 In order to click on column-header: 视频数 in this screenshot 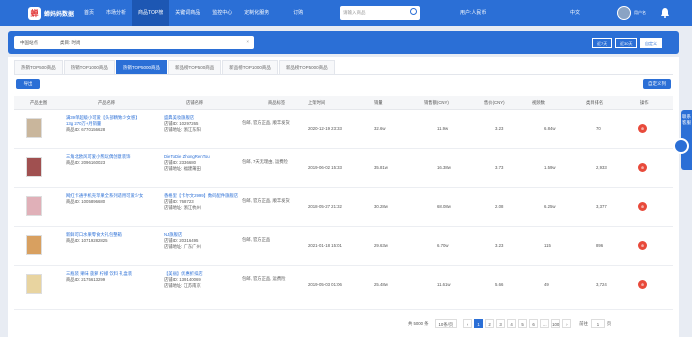, I will do `click(538, 103)`.